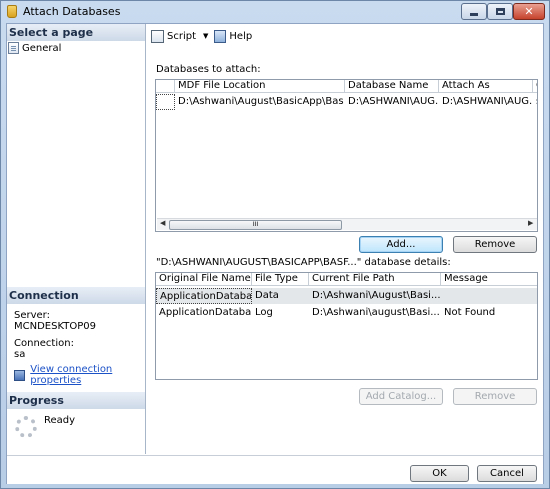  I want to click on view-connection-properties: View connection properties, so click(79, 375).